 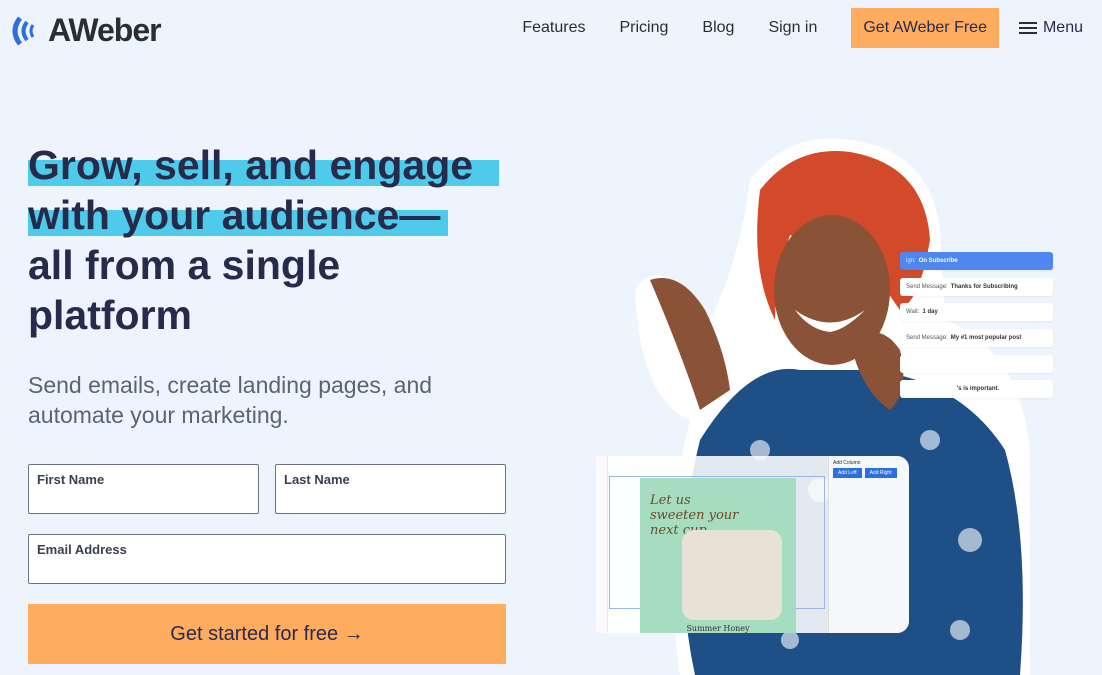 I want to click on last-name-field: Last Name, so click(x=390, y=489).